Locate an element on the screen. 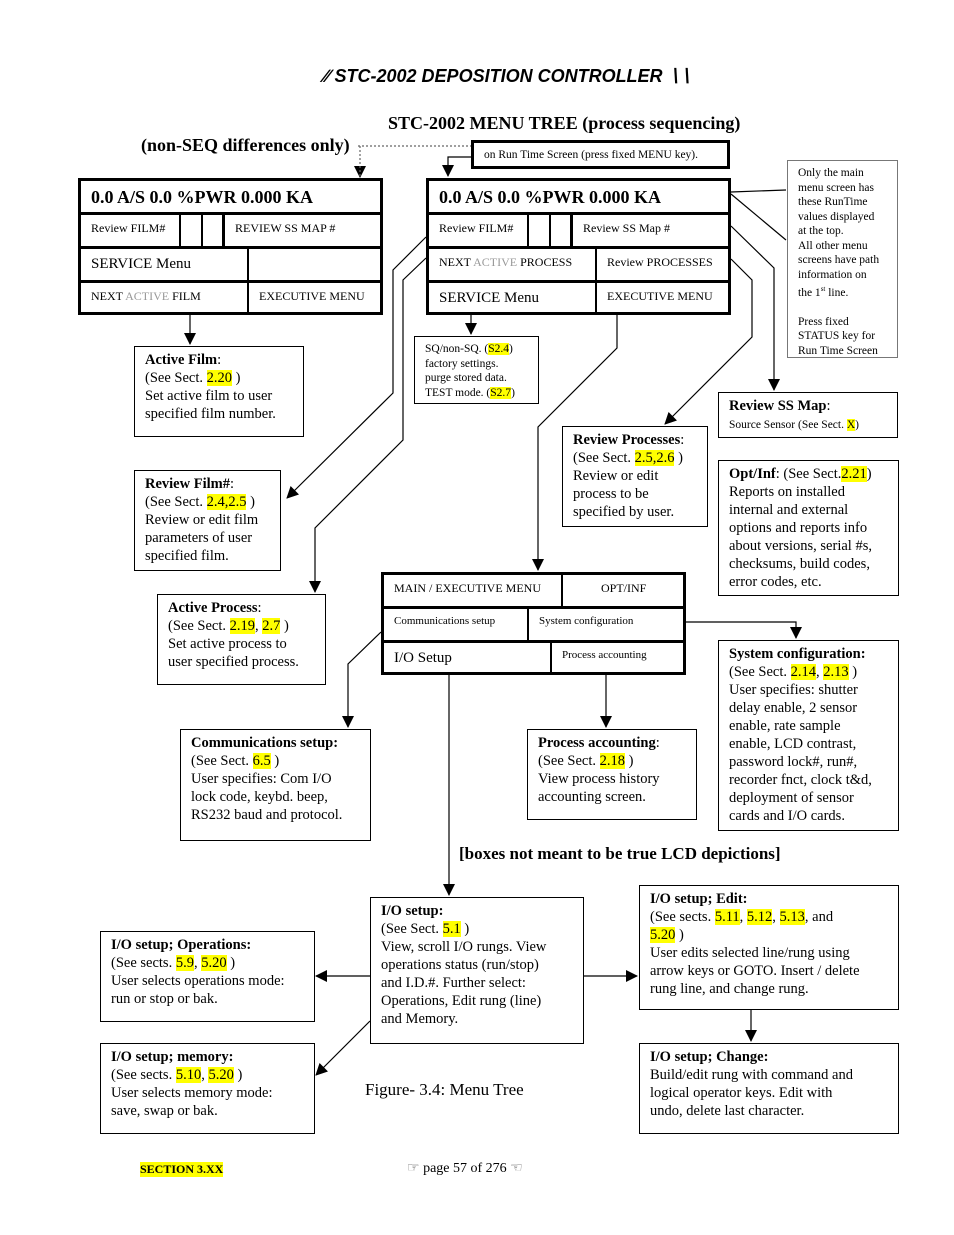 The image size is (954, 1235). pointing-hand-right-icon: ☞ is located at coordinates (413, 1168).